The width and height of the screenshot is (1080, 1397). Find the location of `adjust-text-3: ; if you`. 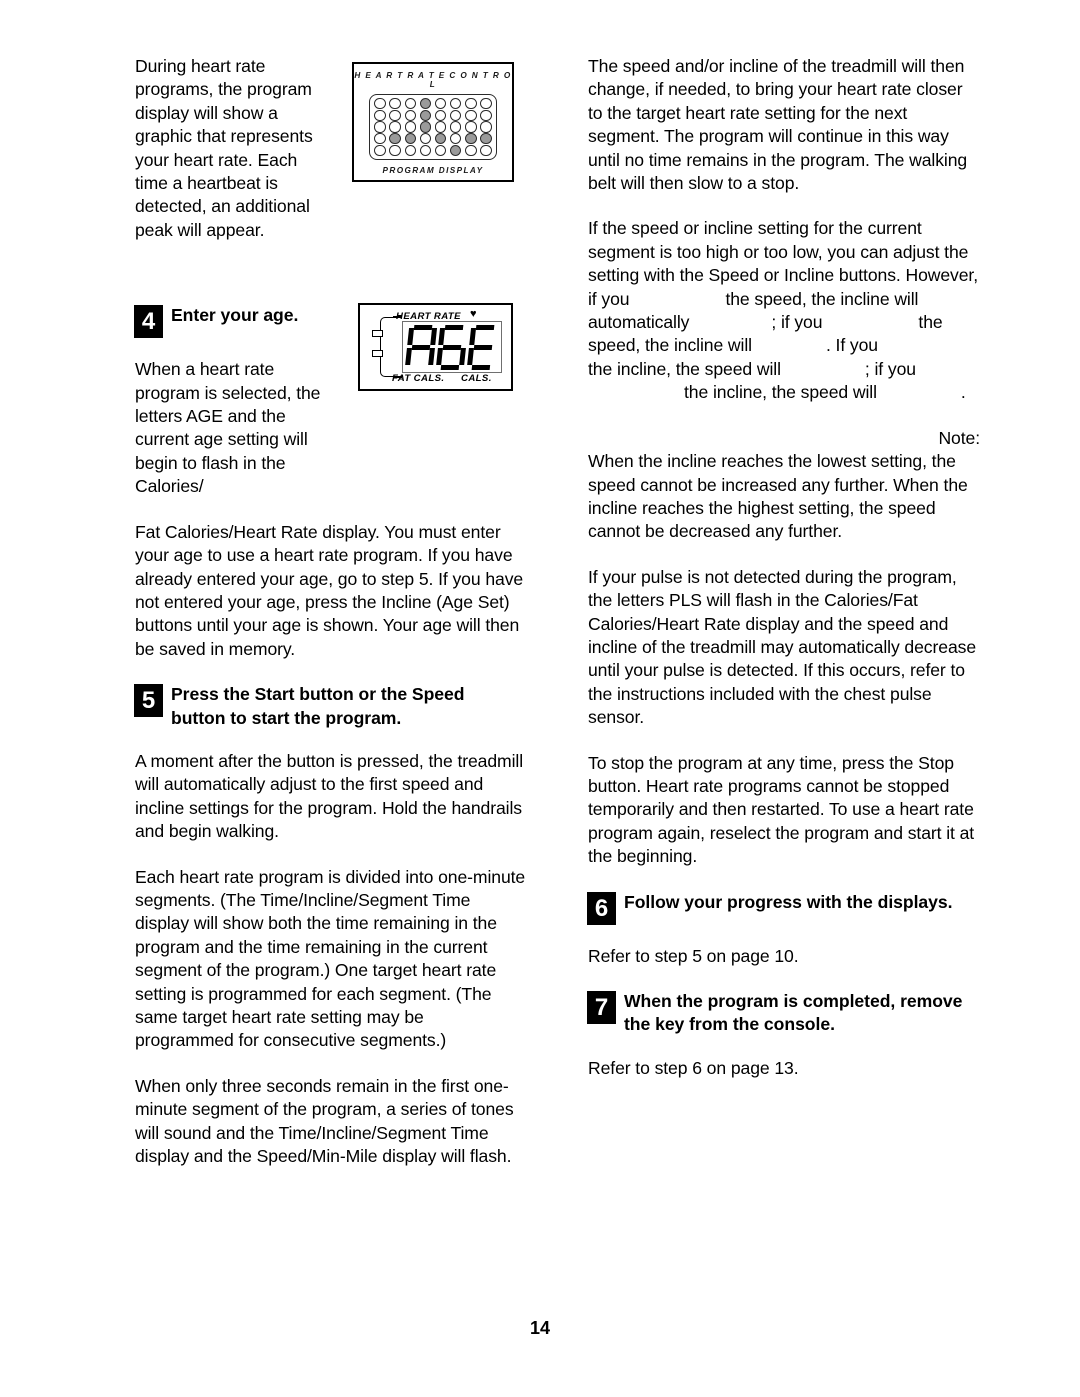

adjust-text-3: ; if you is located at coordinates (797, 322).